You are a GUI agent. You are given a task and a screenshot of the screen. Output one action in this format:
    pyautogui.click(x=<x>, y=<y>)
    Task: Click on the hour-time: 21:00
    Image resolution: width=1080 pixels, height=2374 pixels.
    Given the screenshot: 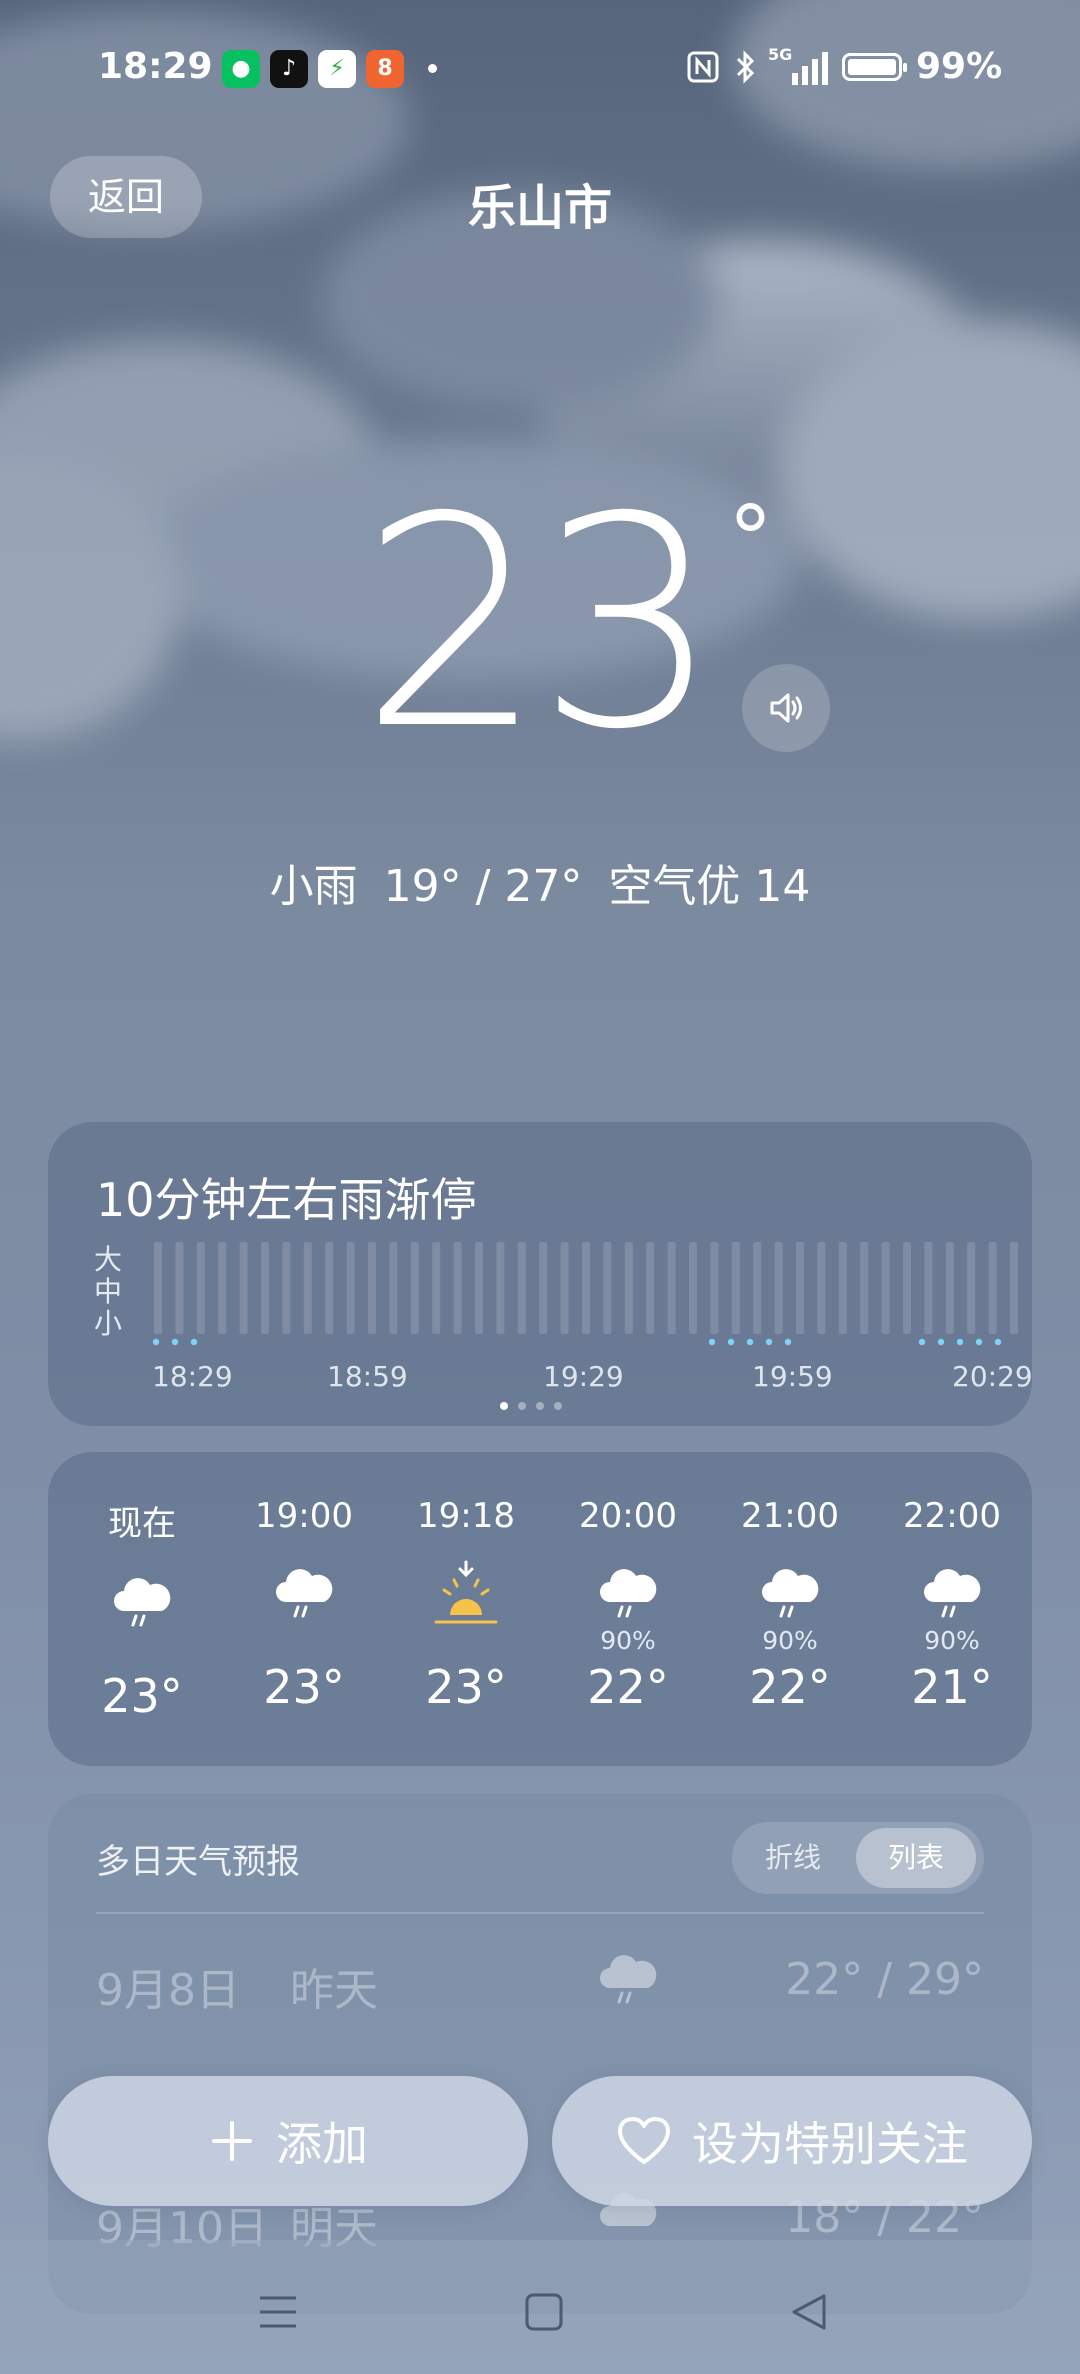 What is the action you would take?
    pyautogui.click(x=790, y=1516)
    